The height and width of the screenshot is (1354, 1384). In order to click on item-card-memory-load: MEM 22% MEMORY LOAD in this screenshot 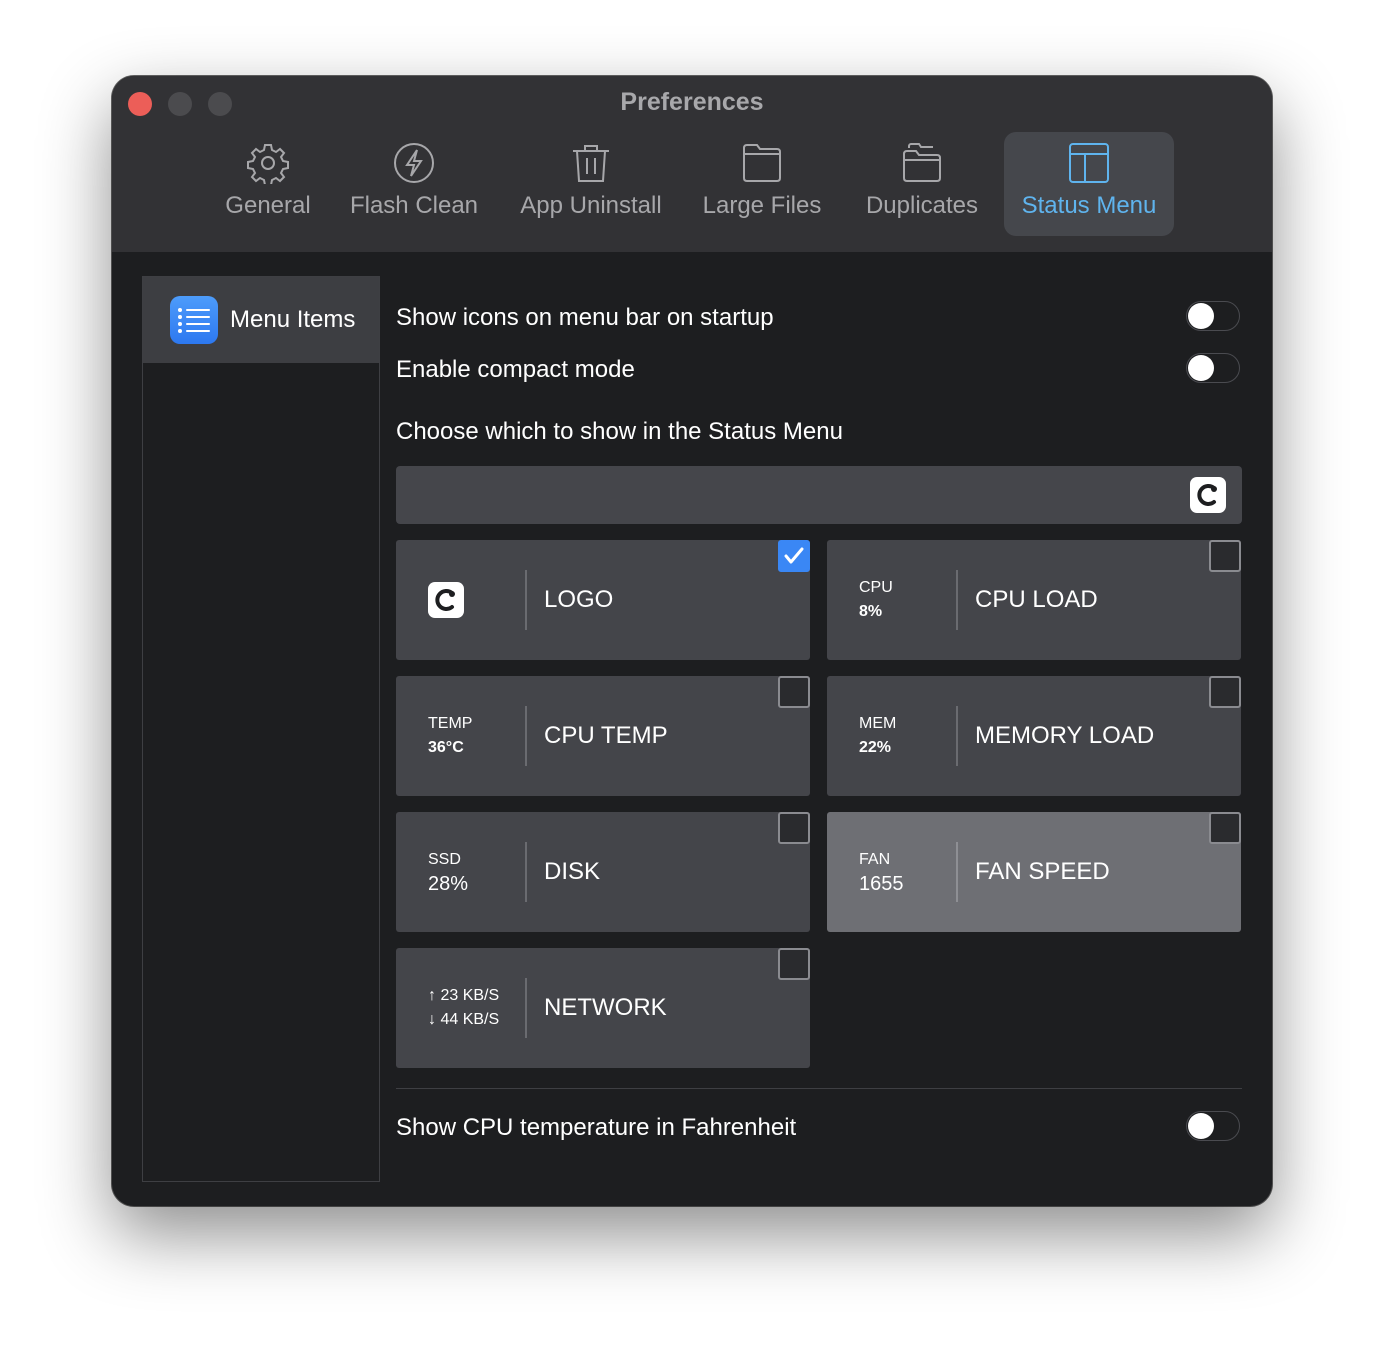, I will do `click(1034, 736)`.